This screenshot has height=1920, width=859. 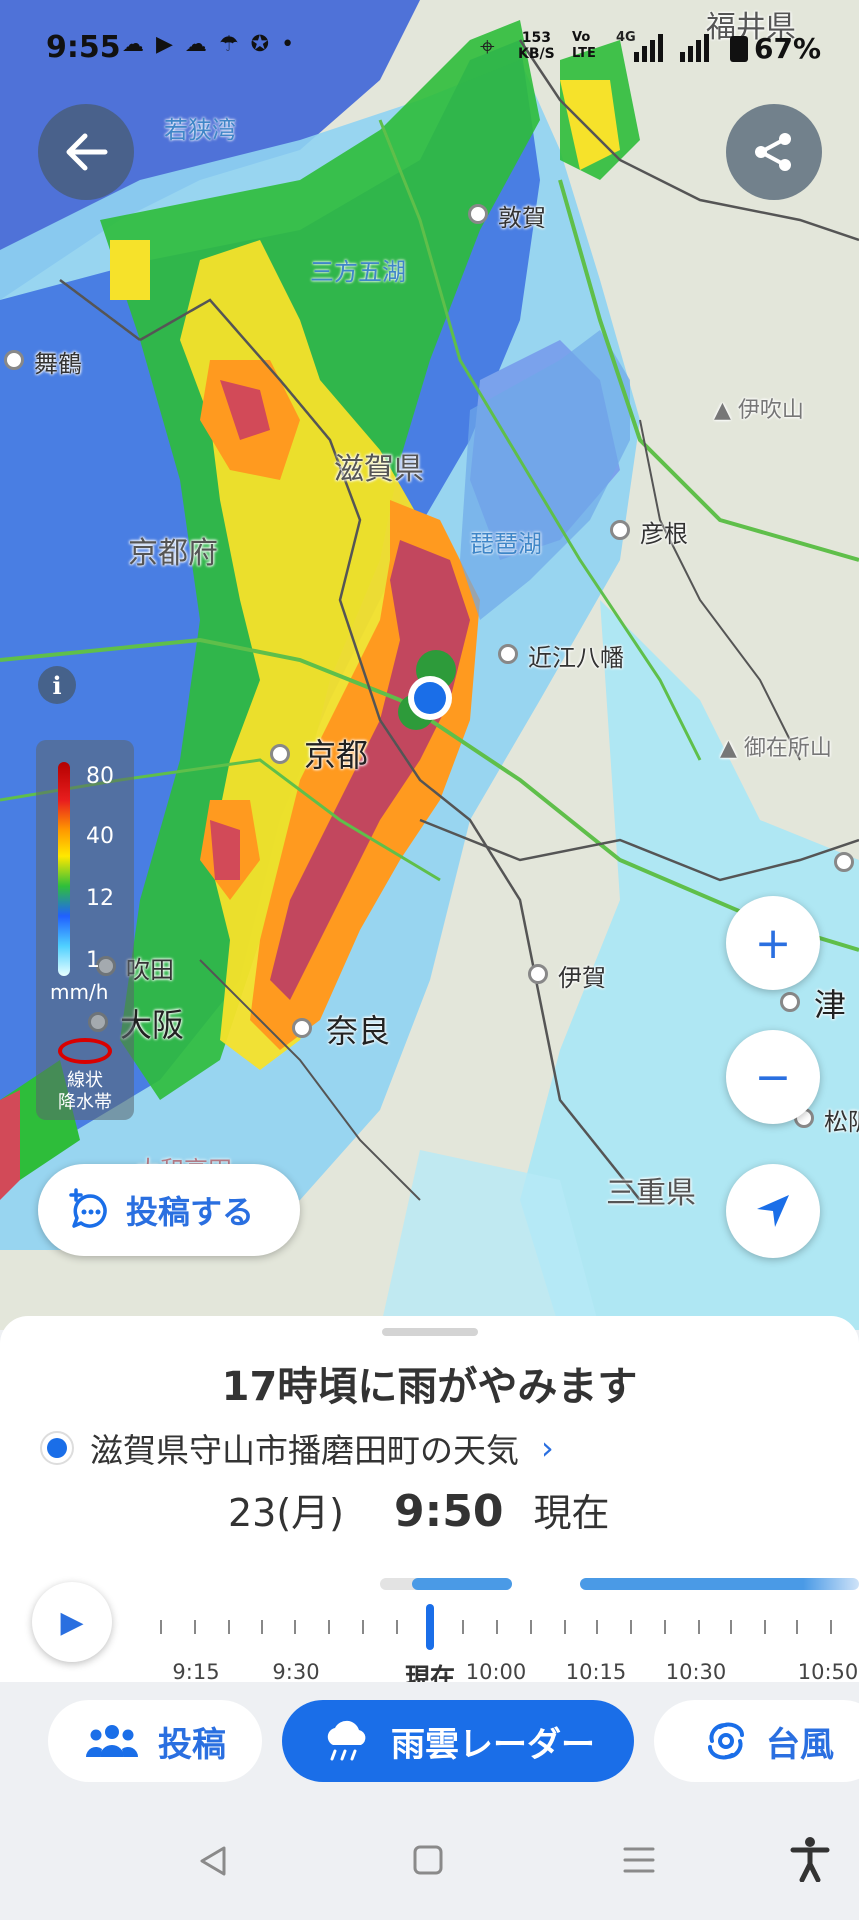 What do you see at coordinates (571, 1513) in the screenshot?
I see `current-now-label: 現在` at bounding box center [571, 1513].